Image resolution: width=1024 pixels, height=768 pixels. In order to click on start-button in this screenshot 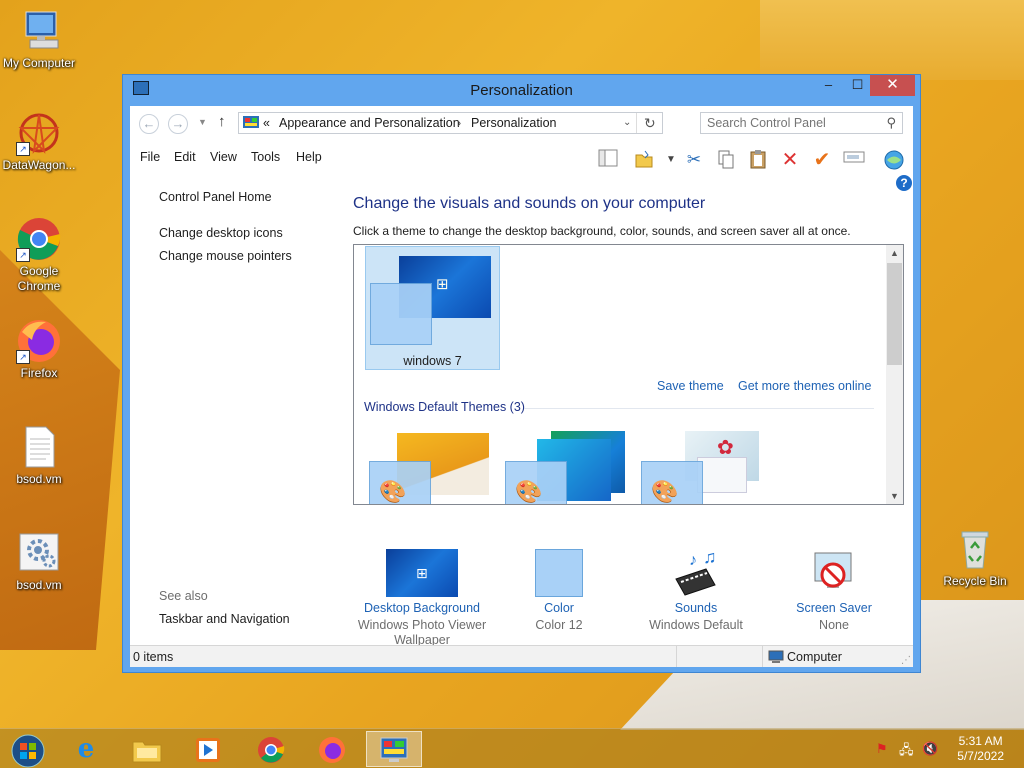, I will do `click(28, 749)`.